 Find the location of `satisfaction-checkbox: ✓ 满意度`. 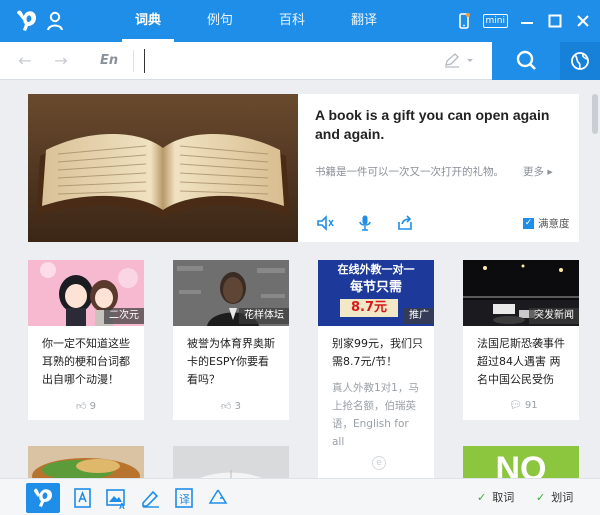

satisfaction-checkbox: ✓ 满意度 is located at coordinates (546, 223).